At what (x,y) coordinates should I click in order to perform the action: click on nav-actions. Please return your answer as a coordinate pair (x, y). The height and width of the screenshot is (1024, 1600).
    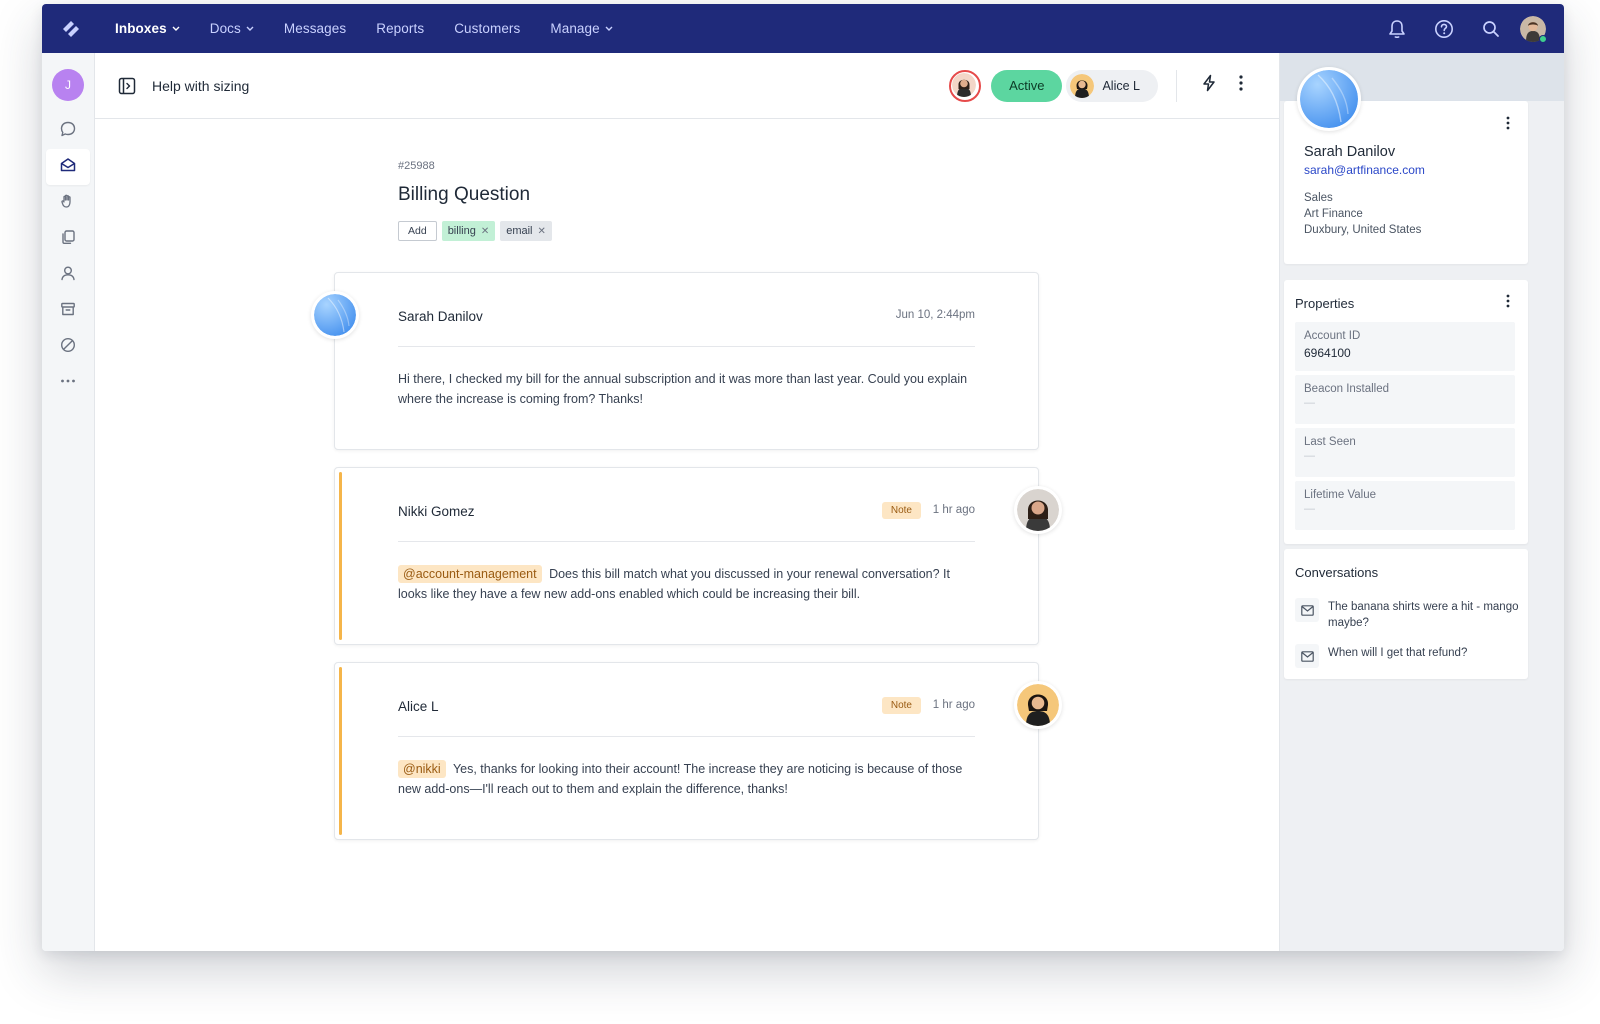
    Looking at the image, I should click on (1468, 28).